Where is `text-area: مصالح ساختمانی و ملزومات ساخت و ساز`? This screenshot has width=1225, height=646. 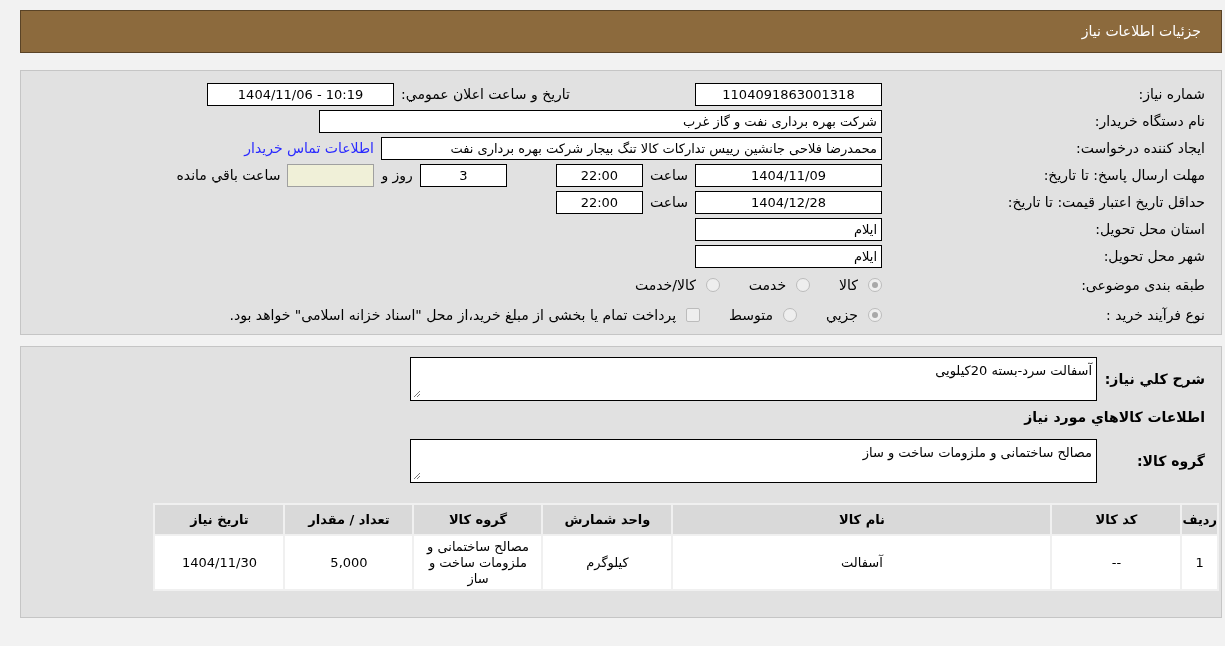
text-area: مصالح ساختمانی و ملزومات ساخت و ساز is located at coordinates (753, 461).